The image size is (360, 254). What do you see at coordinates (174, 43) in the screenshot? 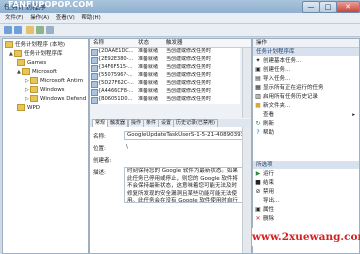
I see `column-trigger: 触发器` at bounding box center [174, 43].